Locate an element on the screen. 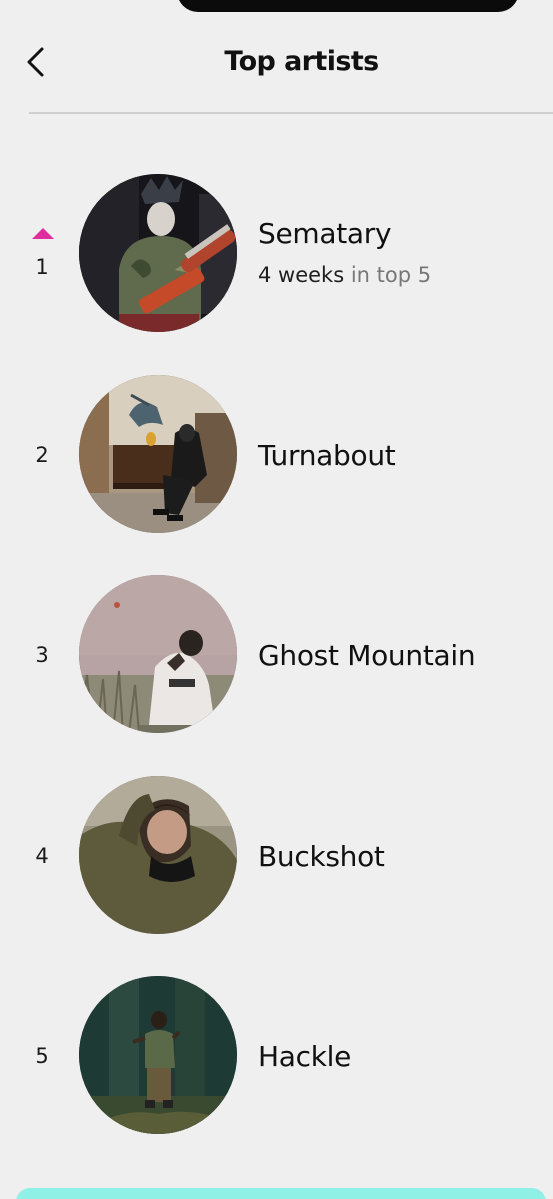 The width and height of the screenshot is (553, 1199). rank-number: 3 is located at coordinates (42, 655).